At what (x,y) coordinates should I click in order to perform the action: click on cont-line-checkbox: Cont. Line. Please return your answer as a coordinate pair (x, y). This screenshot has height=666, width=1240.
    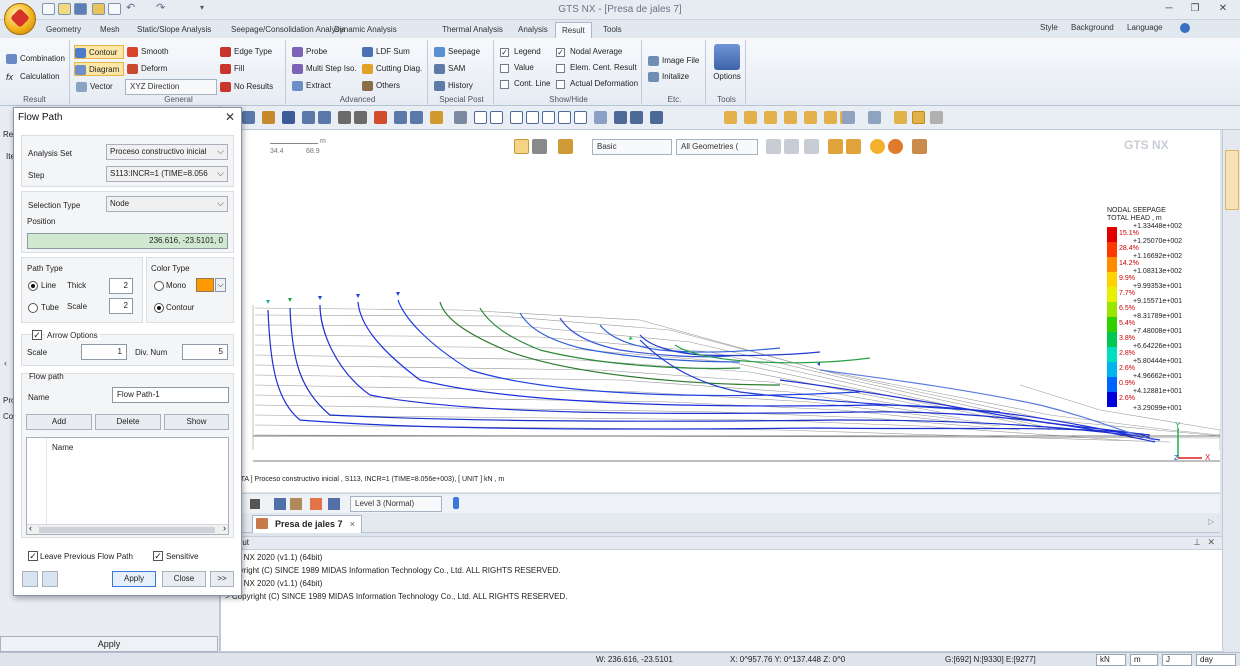
    Looking at the image, I should click on (525, 84).